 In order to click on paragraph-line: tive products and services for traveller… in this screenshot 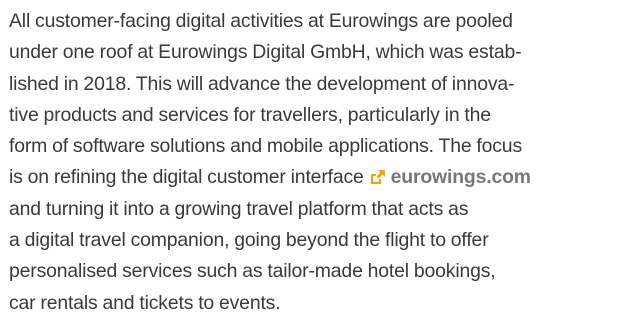, I will do `click(250, 114)`.